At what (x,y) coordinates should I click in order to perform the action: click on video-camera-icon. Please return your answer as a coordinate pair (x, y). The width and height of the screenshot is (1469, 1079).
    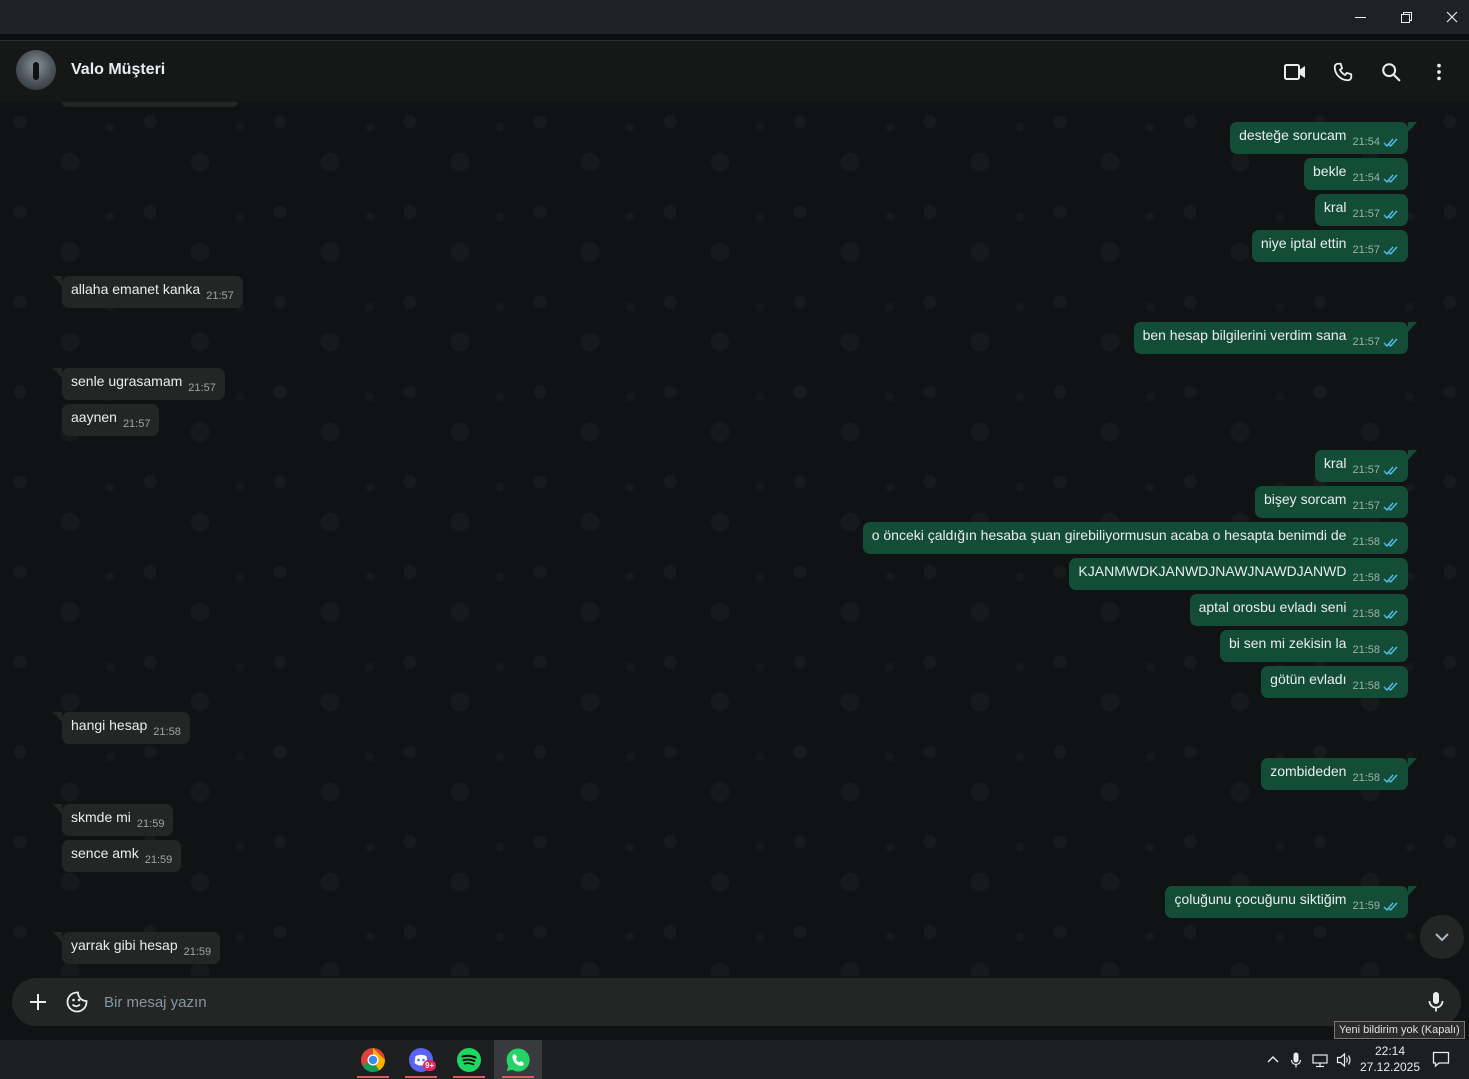
    Looking at the image, I should click on (1294, 72).